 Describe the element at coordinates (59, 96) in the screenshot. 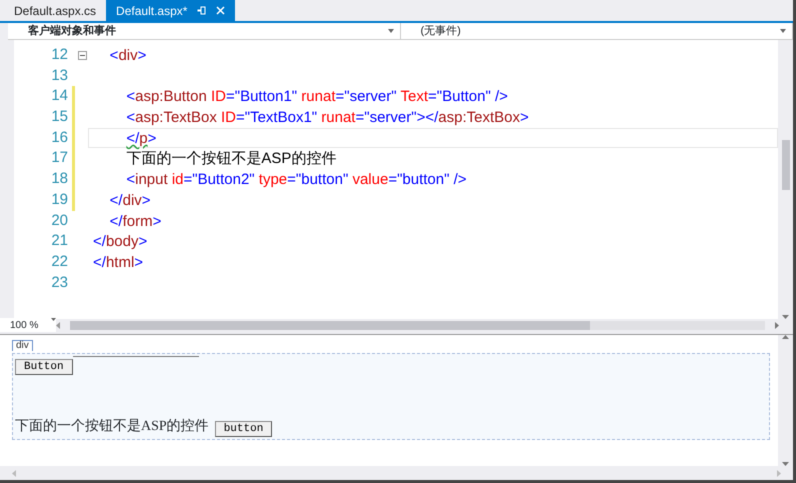

I see `line-number: 14` at that location.